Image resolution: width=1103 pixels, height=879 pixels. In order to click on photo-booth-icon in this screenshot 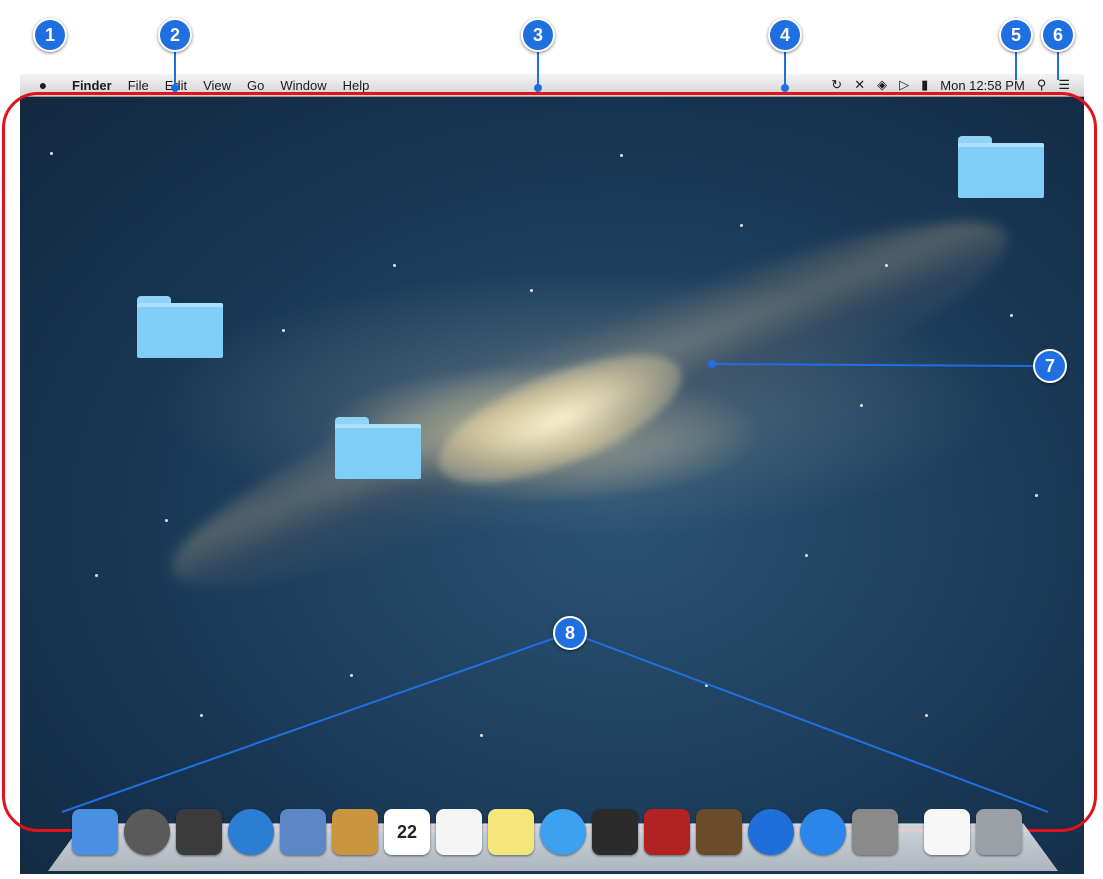, I will do `click(667, 832)`.